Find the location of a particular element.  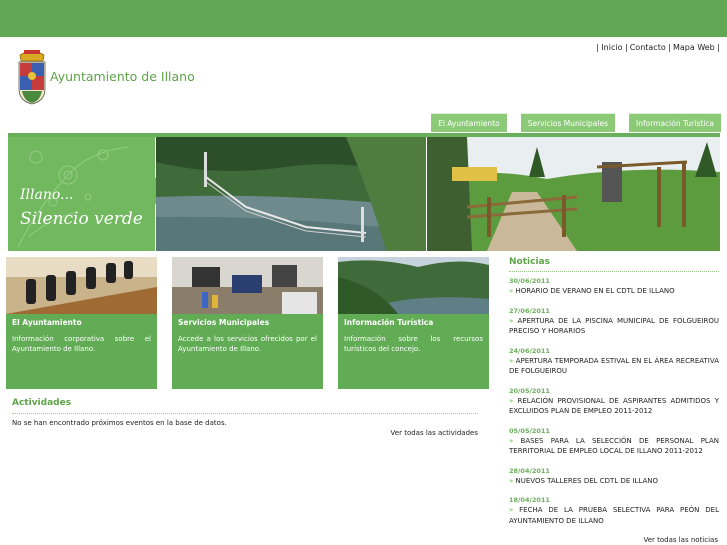

box-title: Servicios Municipales is located at coordinates (224, 322).